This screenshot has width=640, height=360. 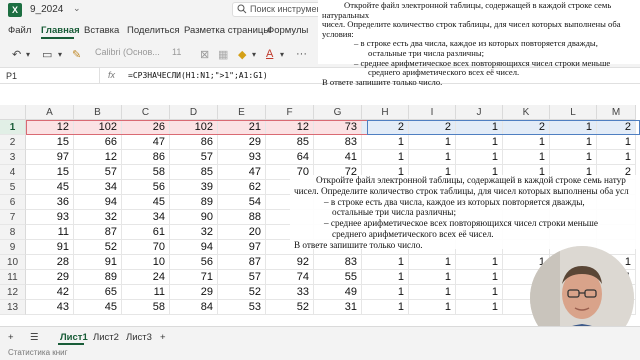 I want to click on cell-a10: 28, so click(x=50, y=262).